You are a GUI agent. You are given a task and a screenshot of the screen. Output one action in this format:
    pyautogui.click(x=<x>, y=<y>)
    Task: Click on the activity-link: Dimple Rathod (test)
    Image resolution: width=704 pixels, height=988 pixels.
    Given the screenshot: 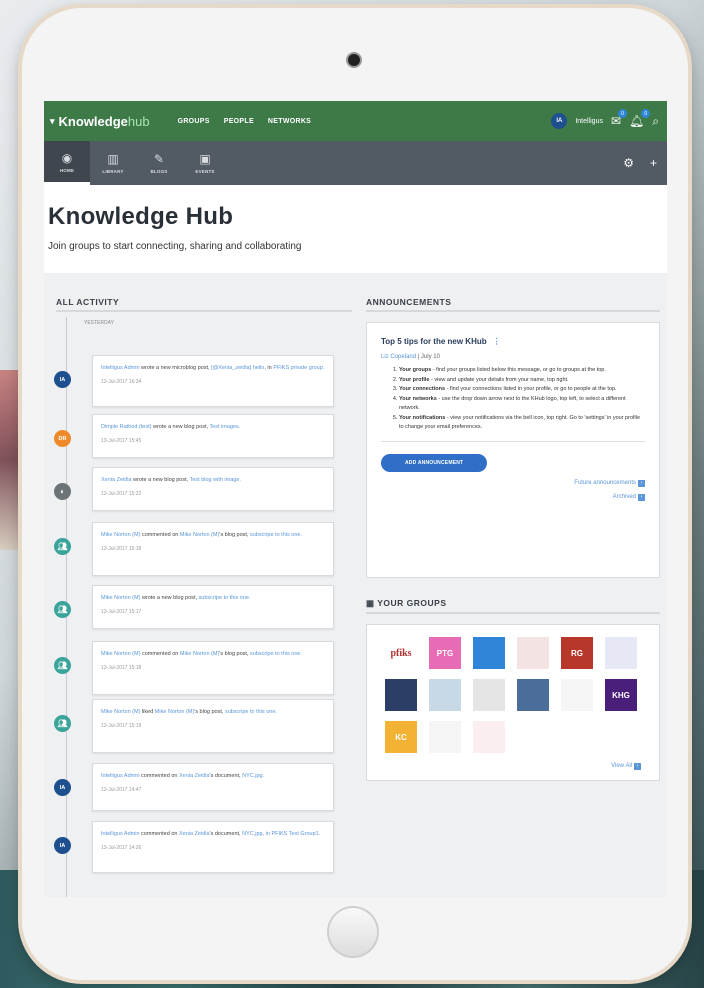 What is the action you would take?
    pyautogui.click(x=126, y=427)
    